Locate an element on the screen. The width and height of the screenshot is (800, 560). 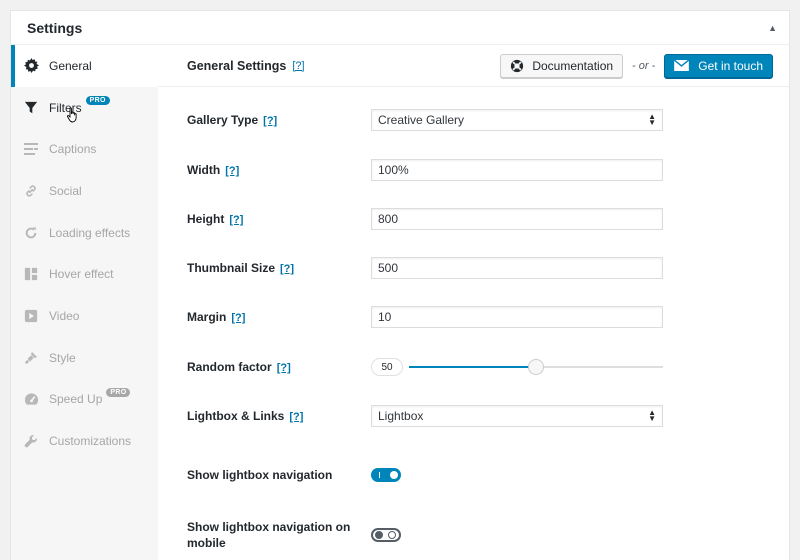
captions-icon is located at coordinates (31, 149).